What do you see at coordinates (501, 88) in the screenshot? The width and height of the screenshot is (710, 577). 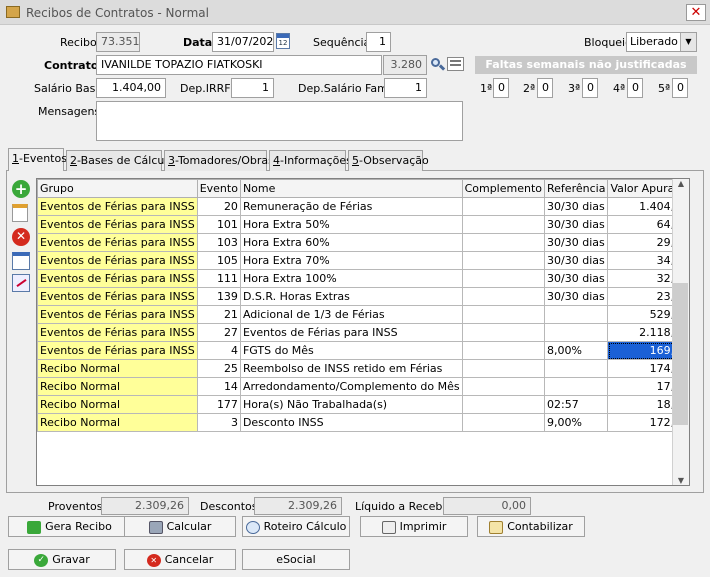 I see `falta-field-1: 0` at bounding box center [501, 88].